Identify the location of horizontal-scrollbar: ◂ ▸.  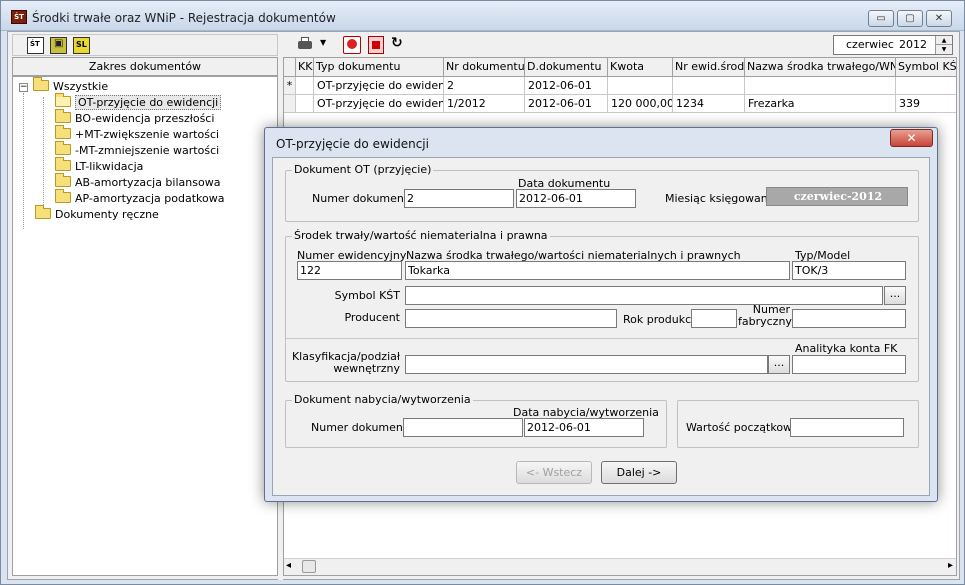
(620, 566).